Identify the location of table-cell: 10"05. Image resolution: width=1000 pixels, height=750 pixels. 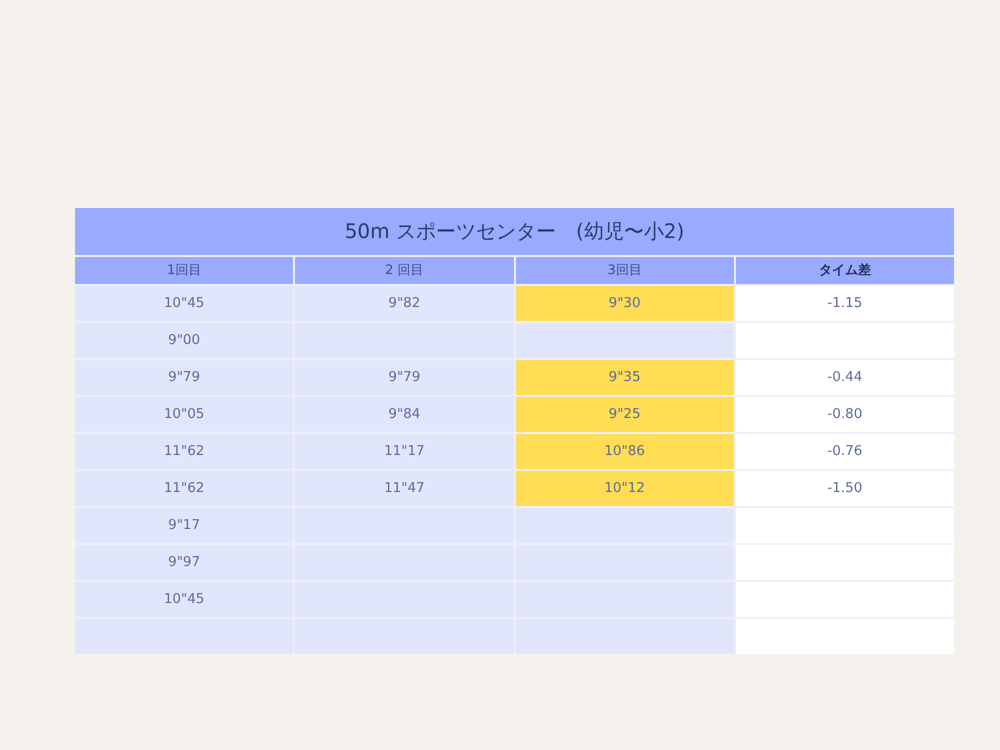
(184, 414).